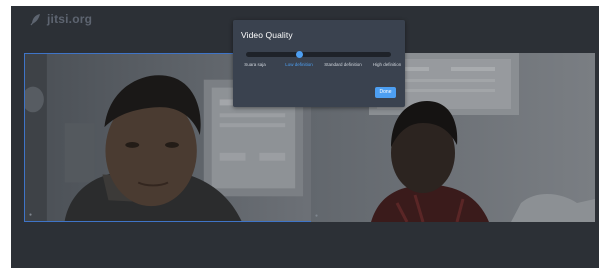  I want to click on option-high-definition: High definition, so click(387, 65).